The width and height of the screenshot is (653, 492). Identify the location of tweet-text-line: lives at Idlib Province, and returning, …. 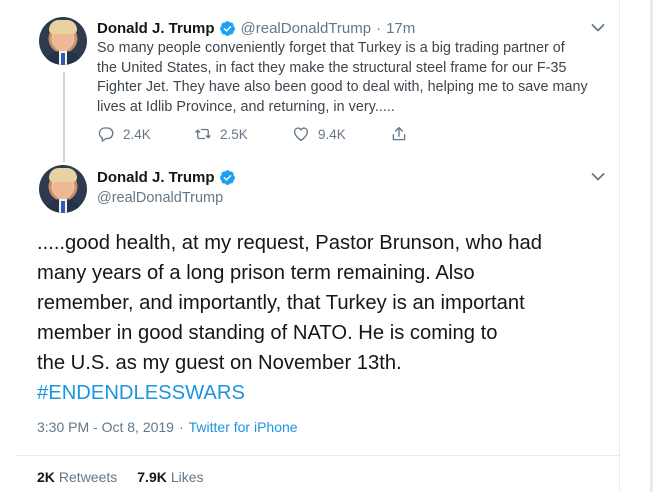
(246, 107).